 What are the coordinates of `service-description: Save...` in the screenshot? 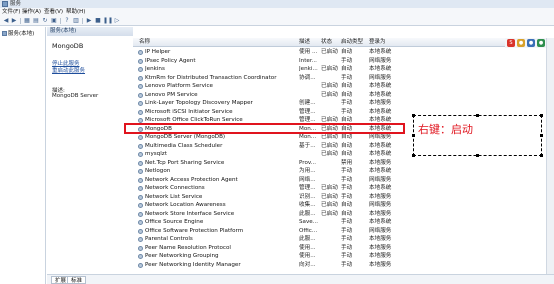 It's located at (309, 222).